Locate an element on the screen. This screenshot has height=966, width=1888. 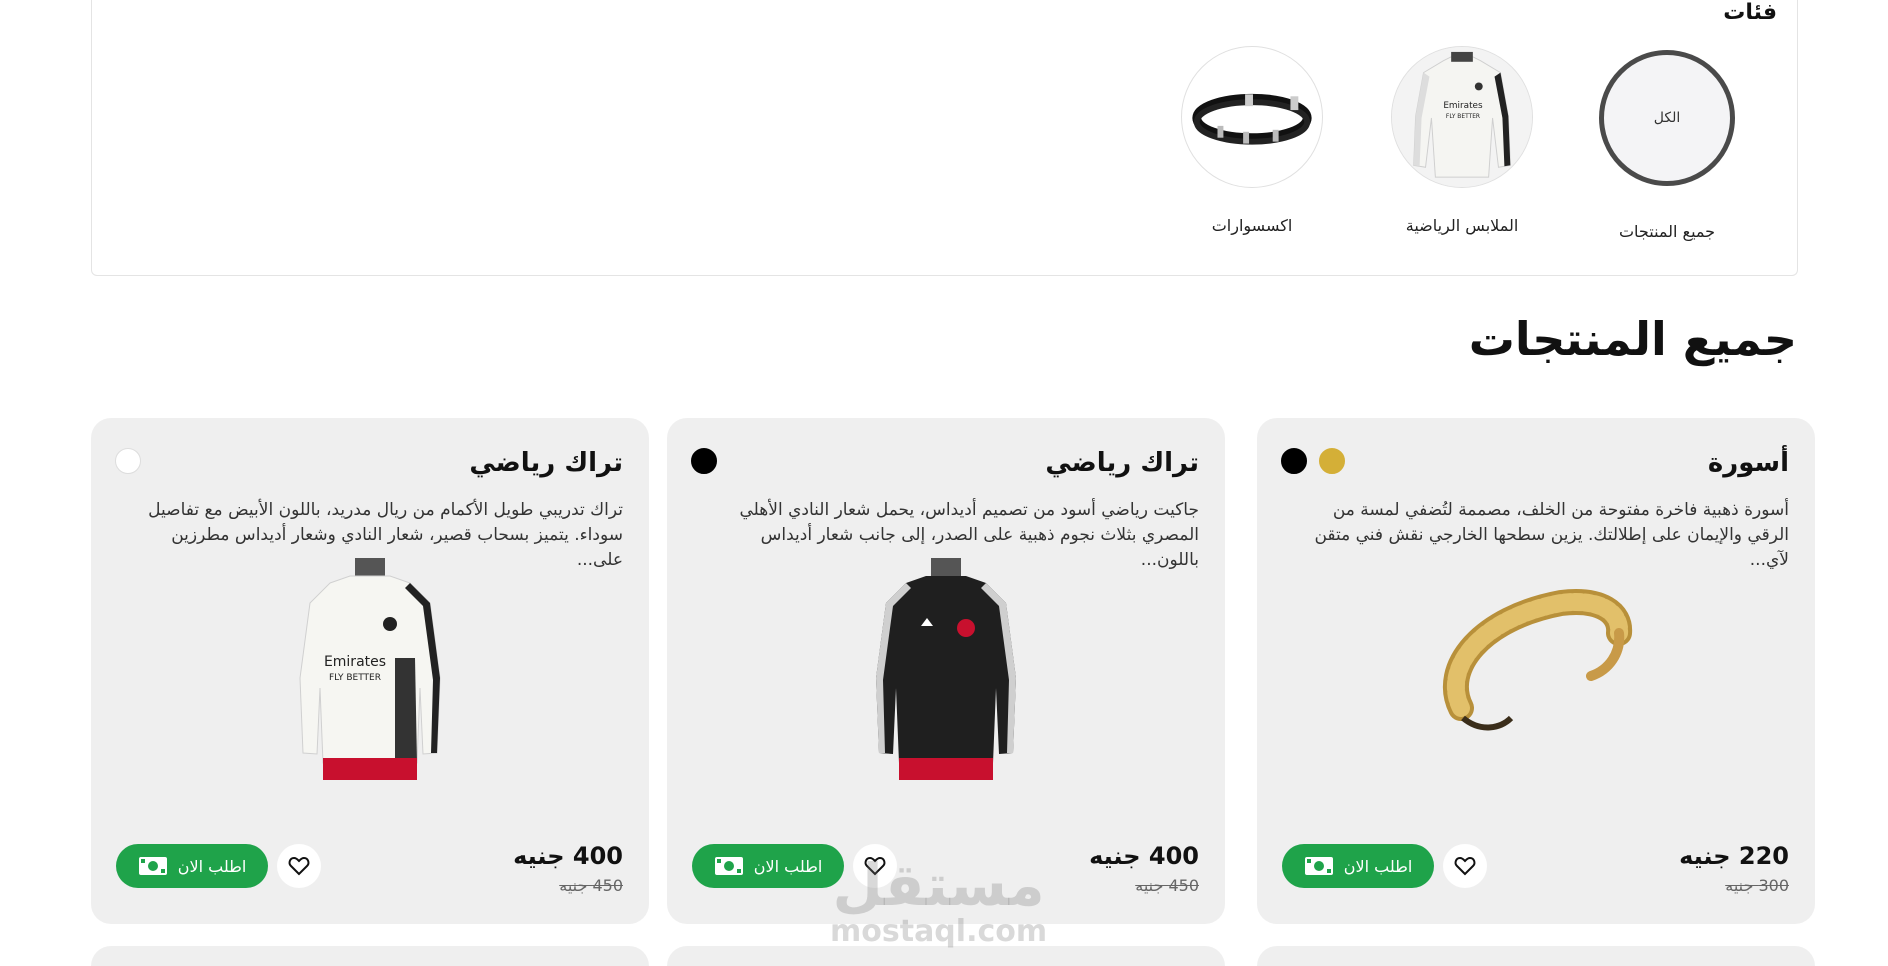
category-sportswear-image: Emirates FLY BETTER is located at coordinates (1462, 117).